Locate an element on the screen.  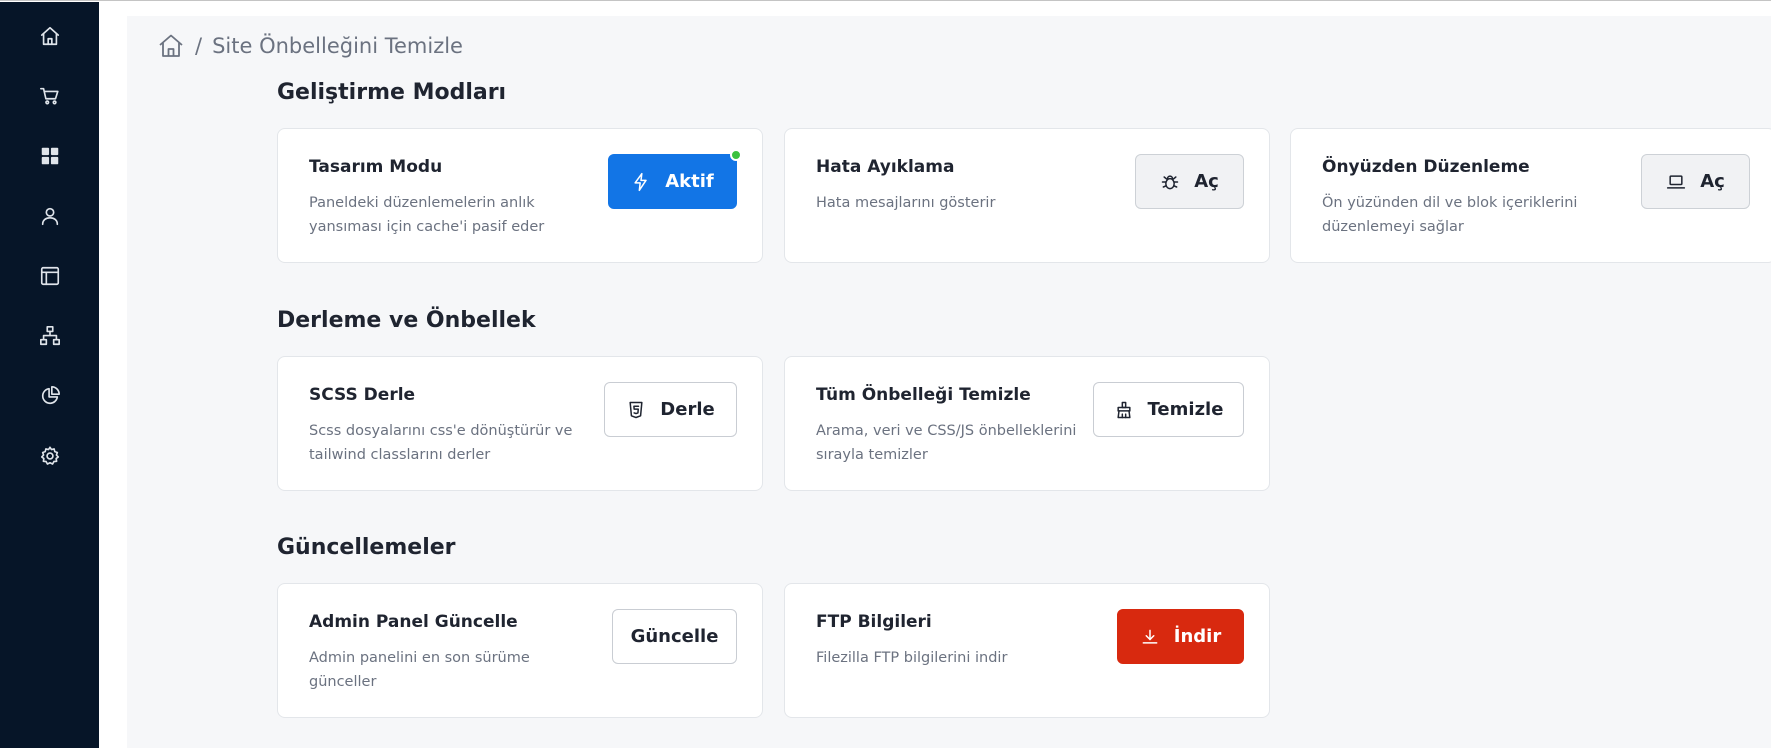
sitemap-icon is located at coordinates (49, 336).